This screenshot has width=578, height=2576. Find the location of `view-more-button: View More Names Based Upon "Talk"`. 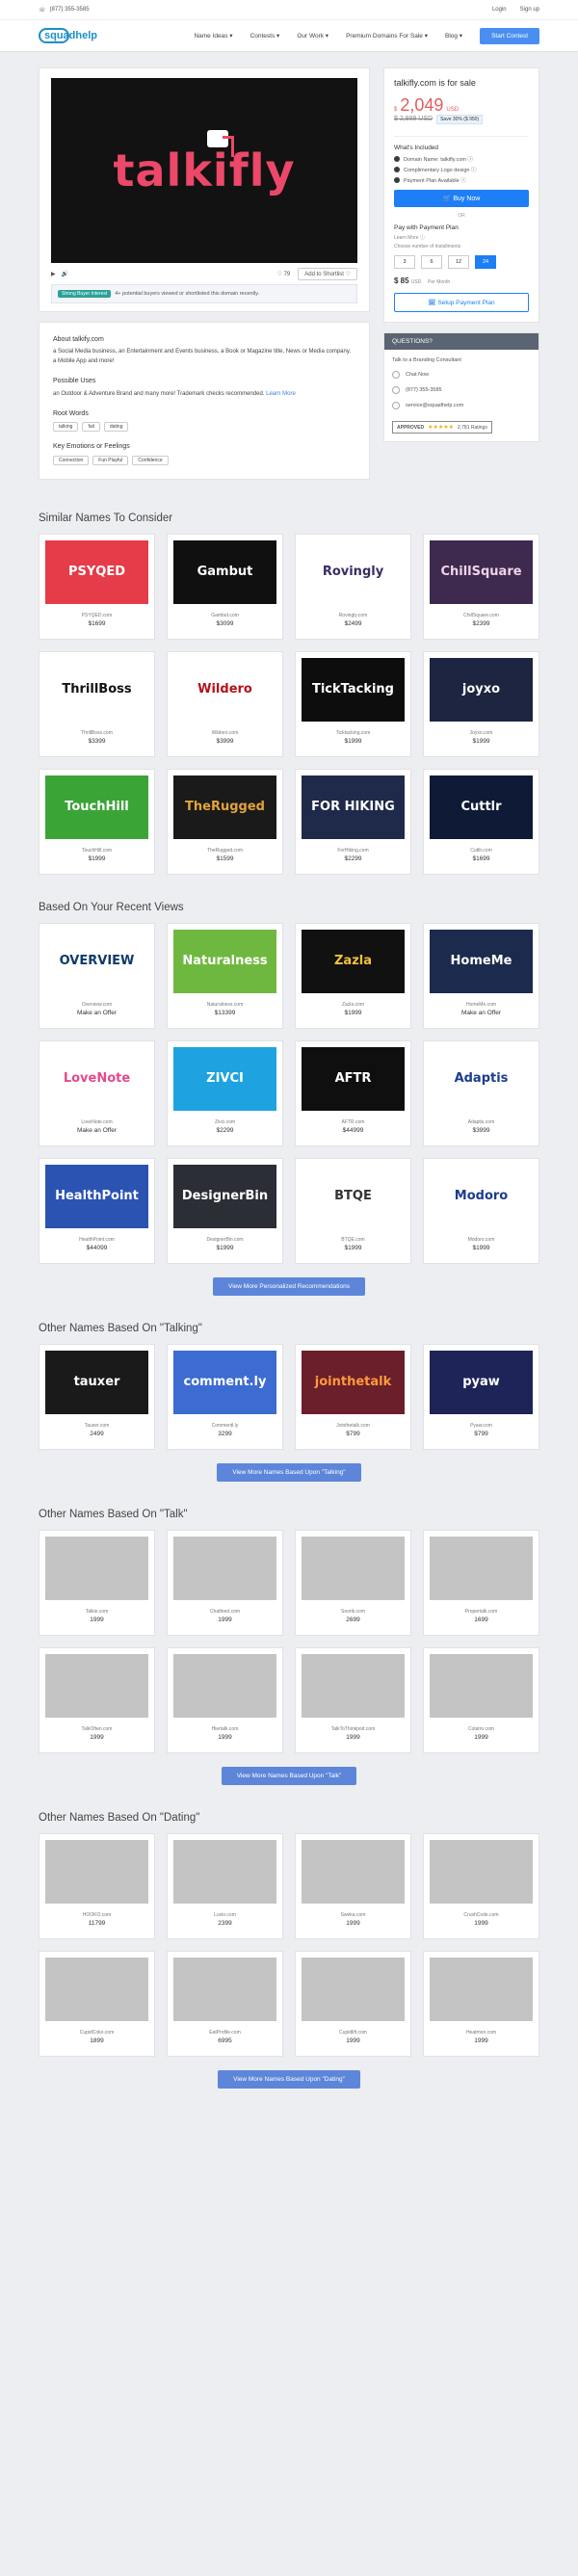

view-more-button: View More Names Based Upon "Talk" is located at coordinates (289, 1775).